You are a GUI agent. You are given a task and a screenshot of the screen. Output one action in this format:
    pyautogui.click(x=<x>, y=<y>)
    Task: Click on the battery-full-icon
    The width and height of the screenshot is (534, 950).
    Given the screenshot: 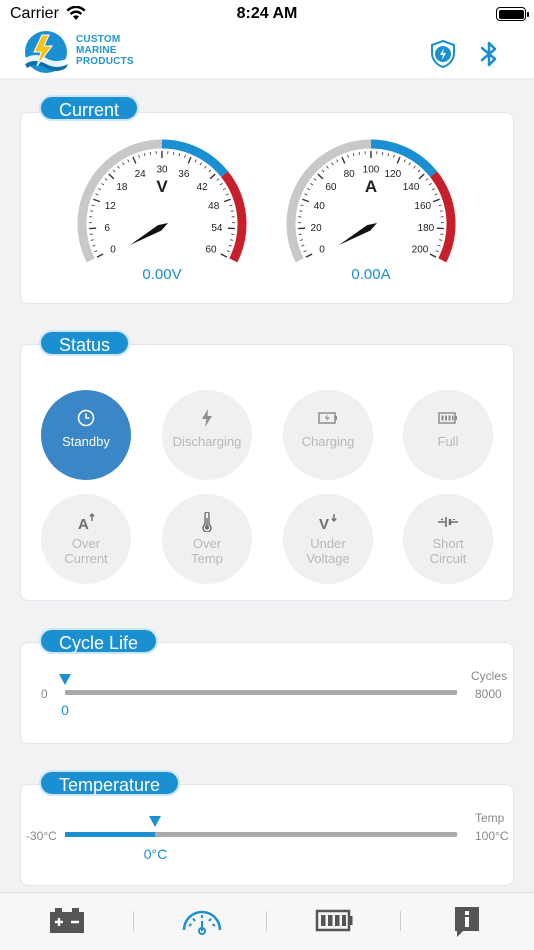 What is the action you would take?
    pyautogui.click(x=447, y=418)
    